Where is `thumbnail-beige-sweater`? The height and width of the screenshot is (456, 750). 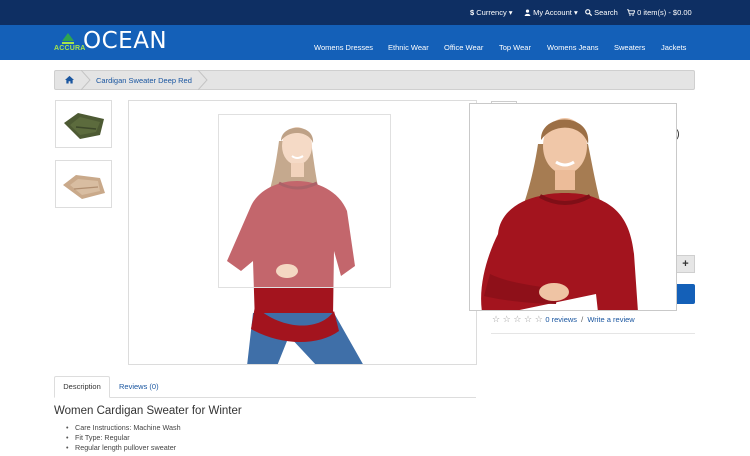
thumbnail-beige-sweater is located at coordinates (83, 184).